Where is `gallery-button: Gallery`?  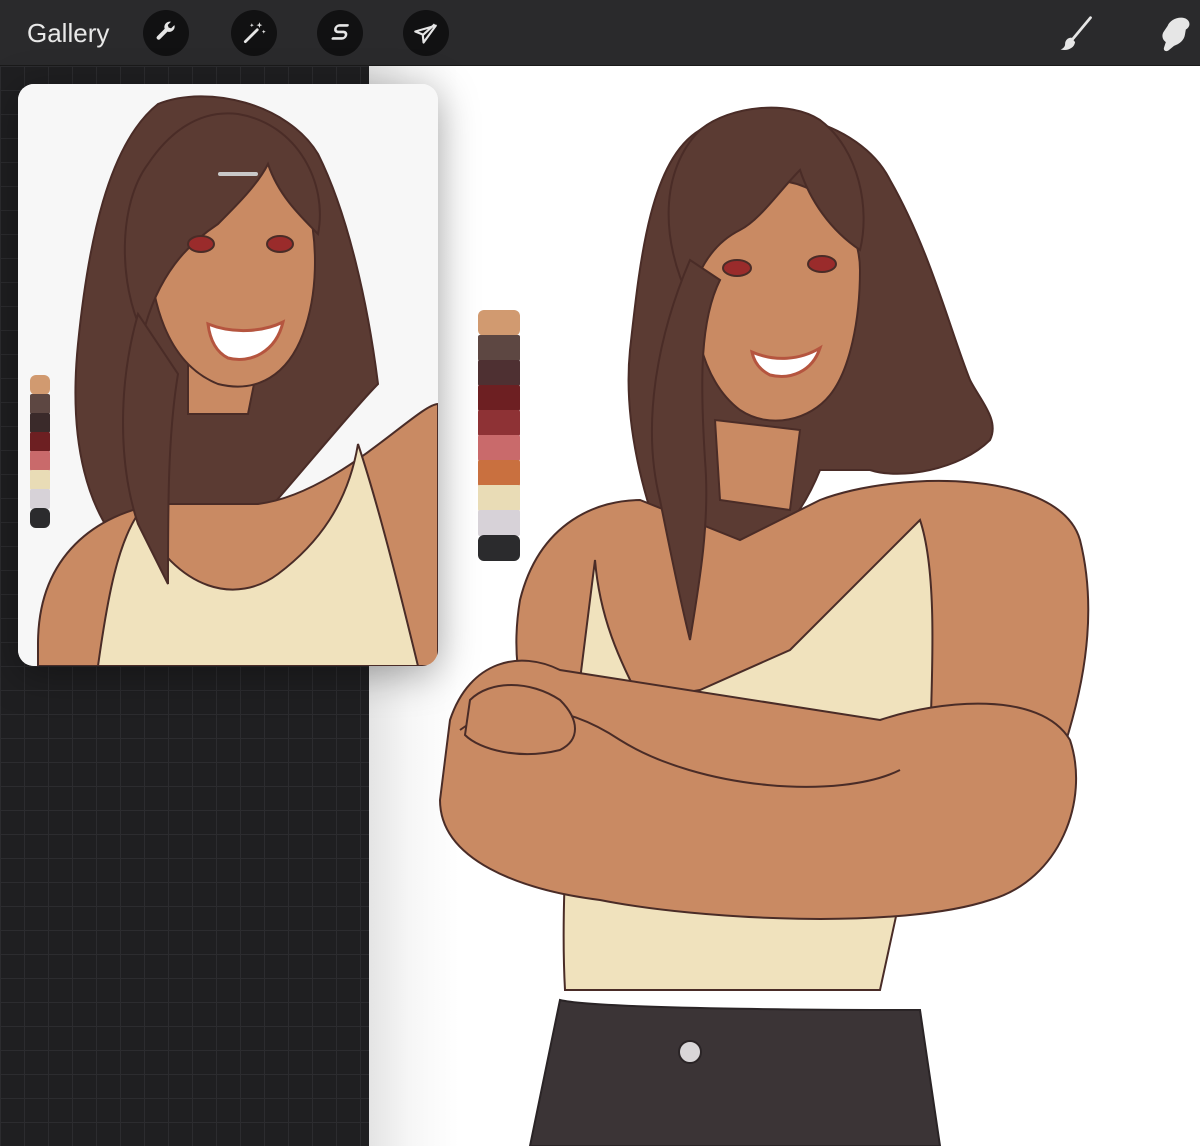
gallery-button: Gallery is located at coordinates (68, 33).